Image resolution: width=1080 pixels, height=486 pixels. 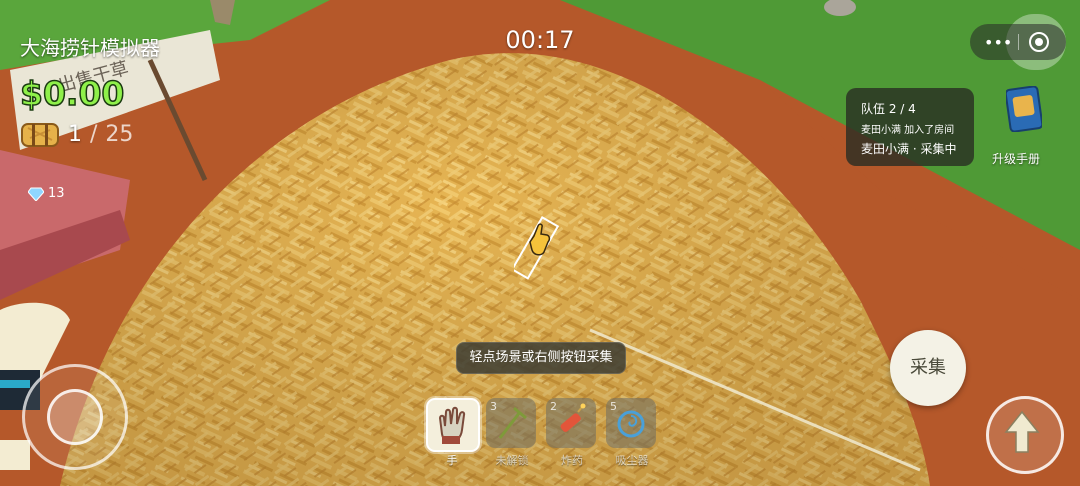 What do you see at coordinates (1016, 158) in the screenshot?
I see `upgrade-book-label: 升级手册` at bounding box center [1016, 158].